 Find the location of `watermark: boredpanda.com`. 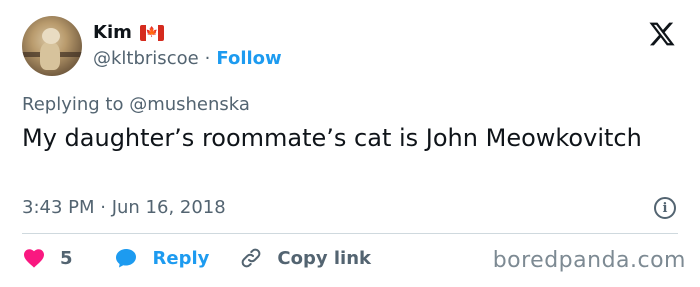

watermark: boredpanda.com is located at coordinates (589, 260).